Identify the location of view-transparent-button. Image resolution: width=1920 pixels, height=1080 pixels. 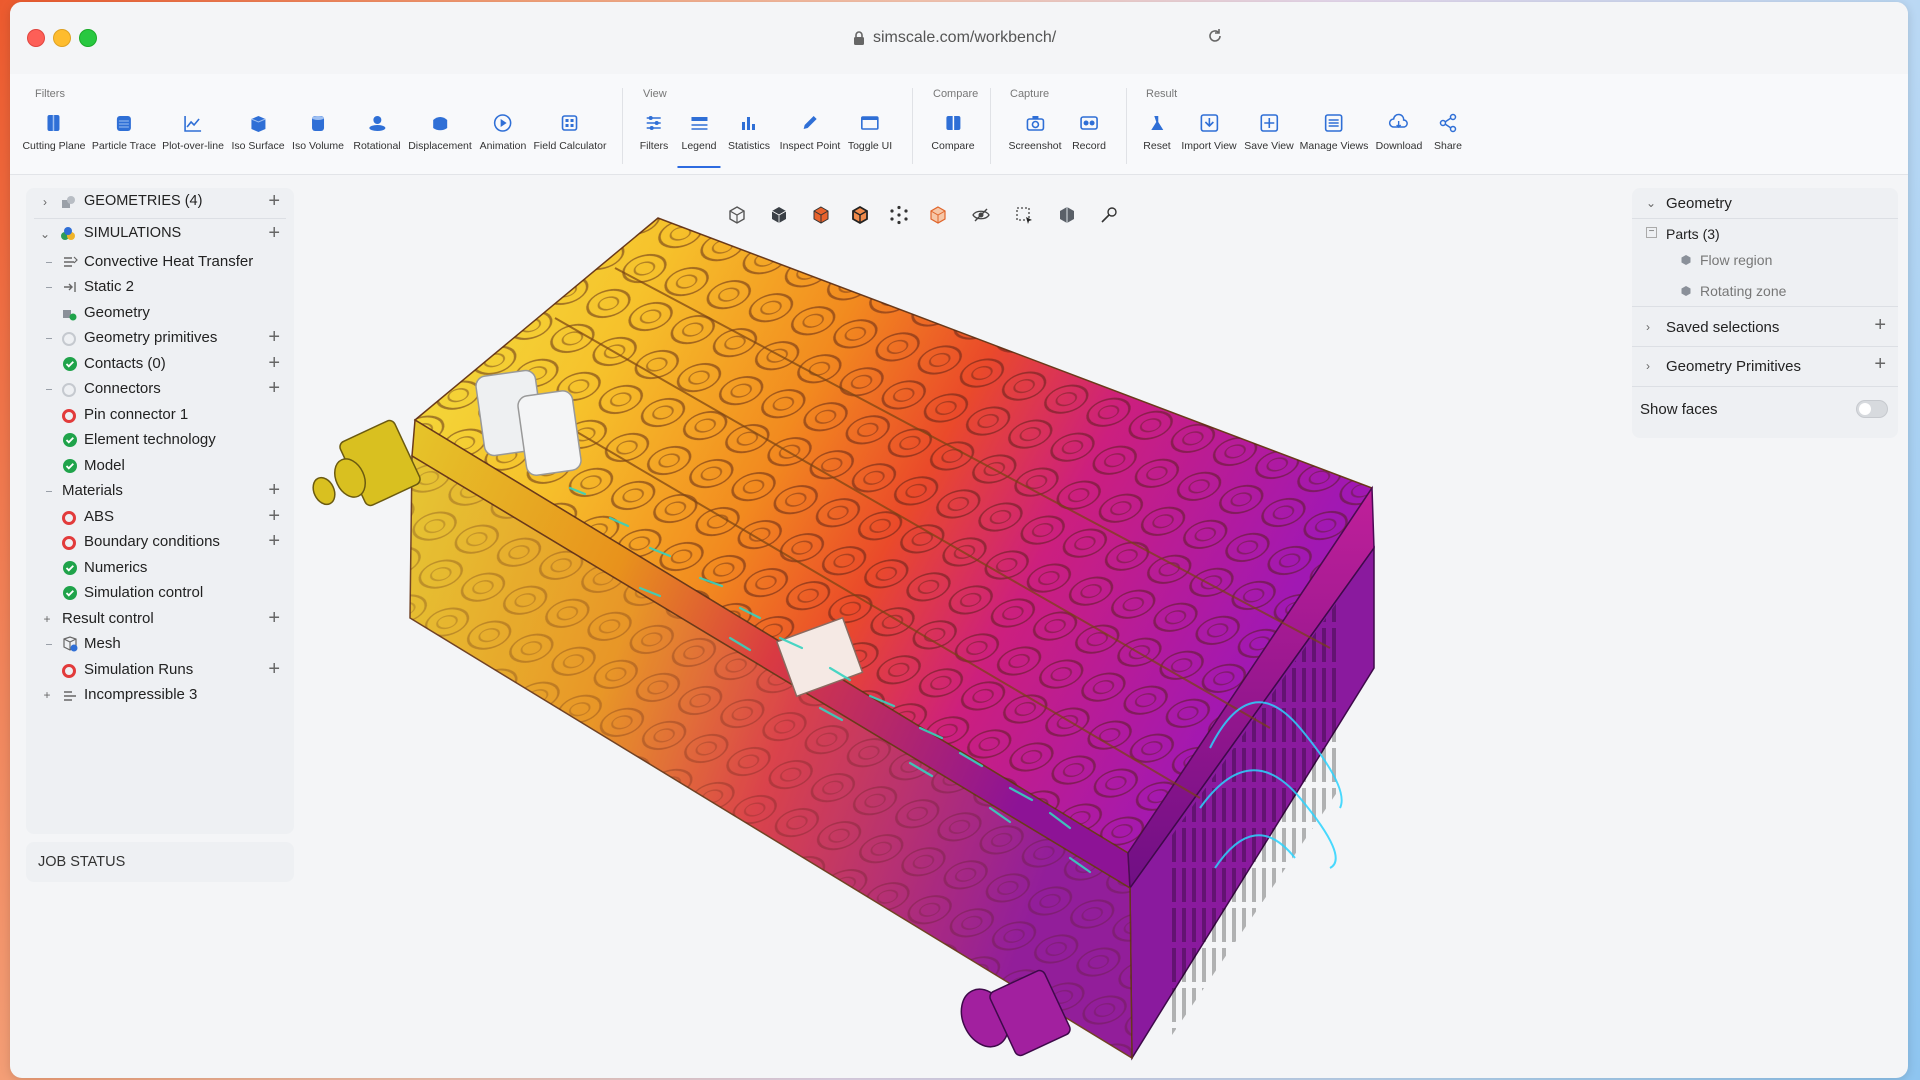
(938, 215).